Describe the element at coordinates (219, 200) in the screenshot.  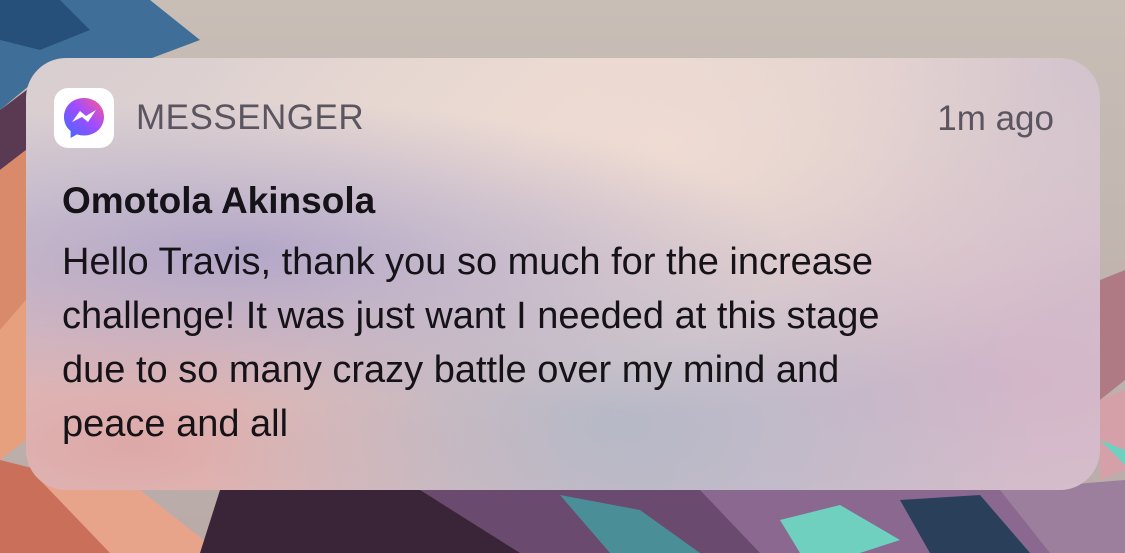
I see `sender-name: Omotola Akinsola` at that location.